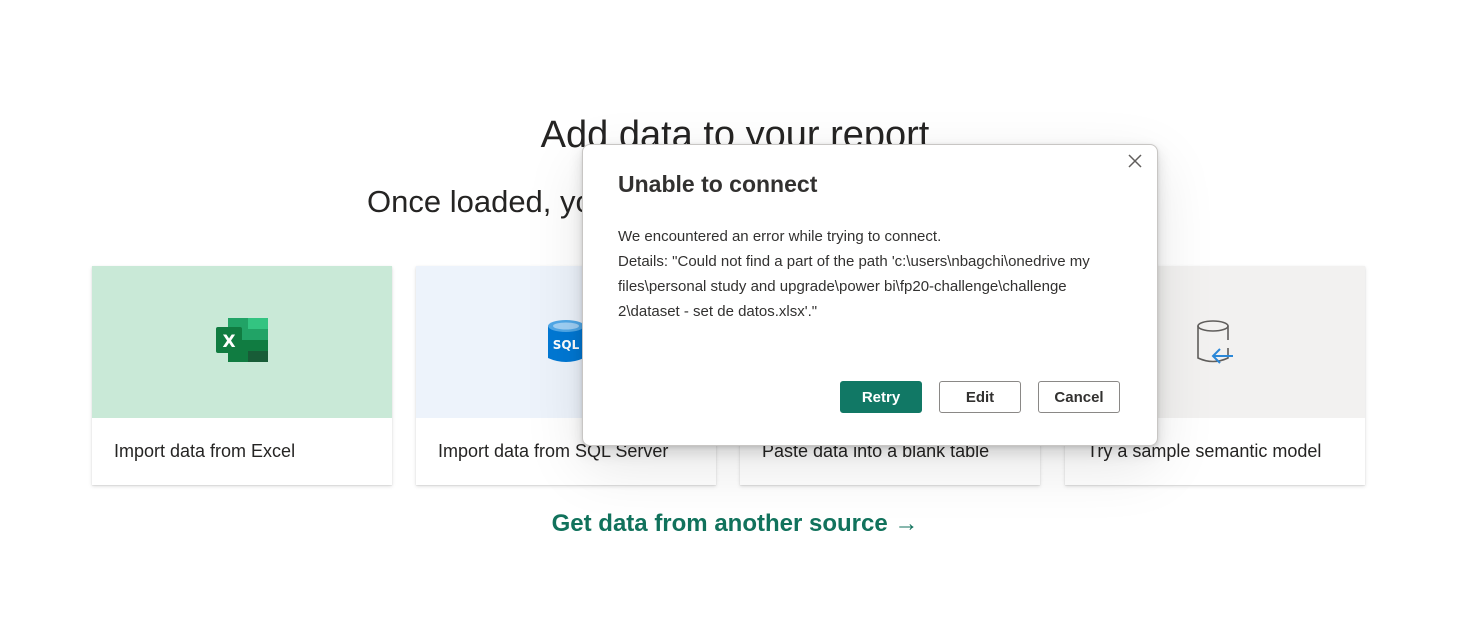 The image size is (1470, 623). I want to click on card-icon-area: X, so click(242, 342).